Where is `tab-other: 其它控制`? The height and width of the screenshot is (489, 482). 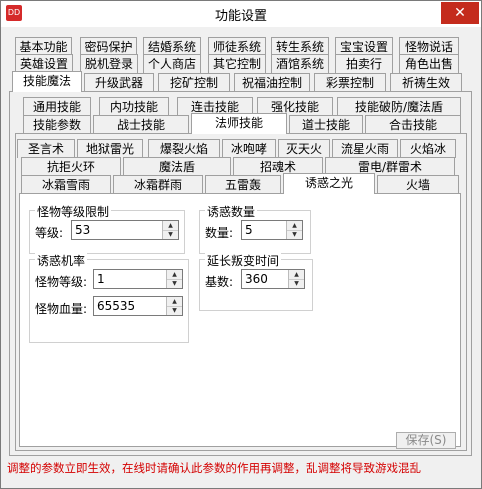 tab-other: 其它控制 is located at coordinates (237, 63).